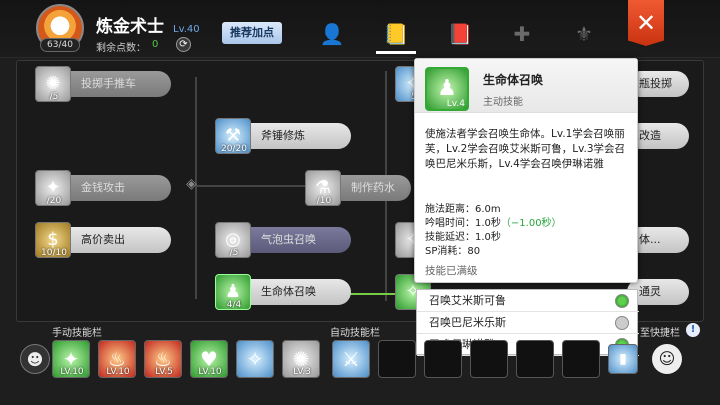 The image size is (720, 405). What do you see at coordinates (117, 359) in the screenshot?
I see `manual-skill-slot: ♨ LV.10` at bounding box center [117, 359].